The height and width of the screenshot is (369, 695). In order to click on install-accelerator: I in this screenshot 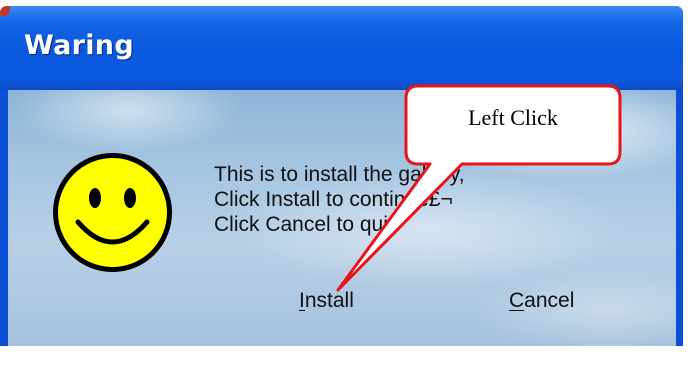, I will do `click(302, 300)`.